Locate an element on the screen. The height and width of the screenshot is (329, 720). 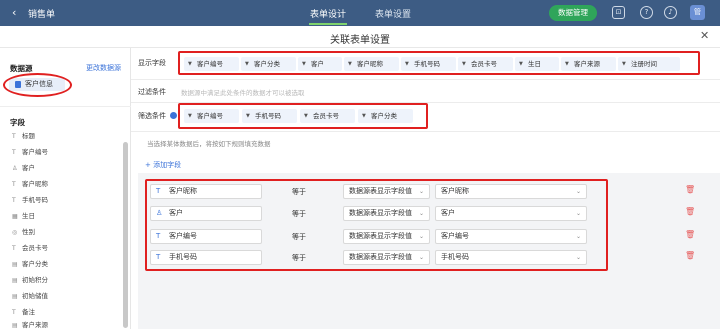
field-label: 会员卡号 is located at coordinates (35, 248).